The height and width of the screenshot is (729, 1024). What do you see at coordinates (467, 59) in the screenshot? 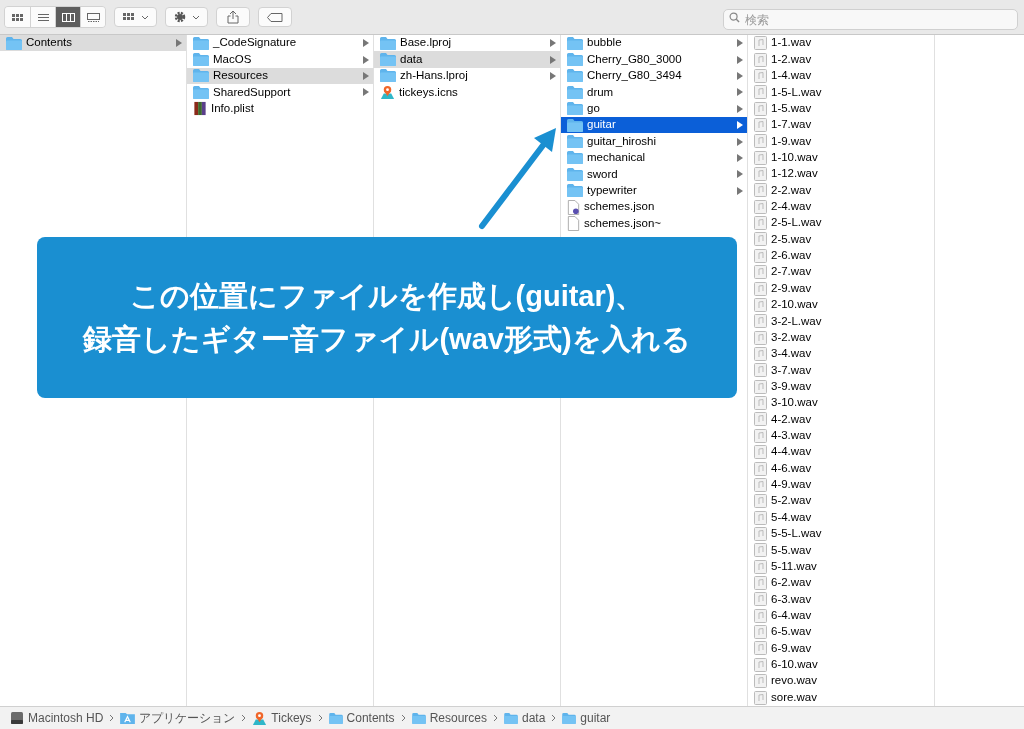
I see `file-list-item: data` at bounding box center [467, 59].